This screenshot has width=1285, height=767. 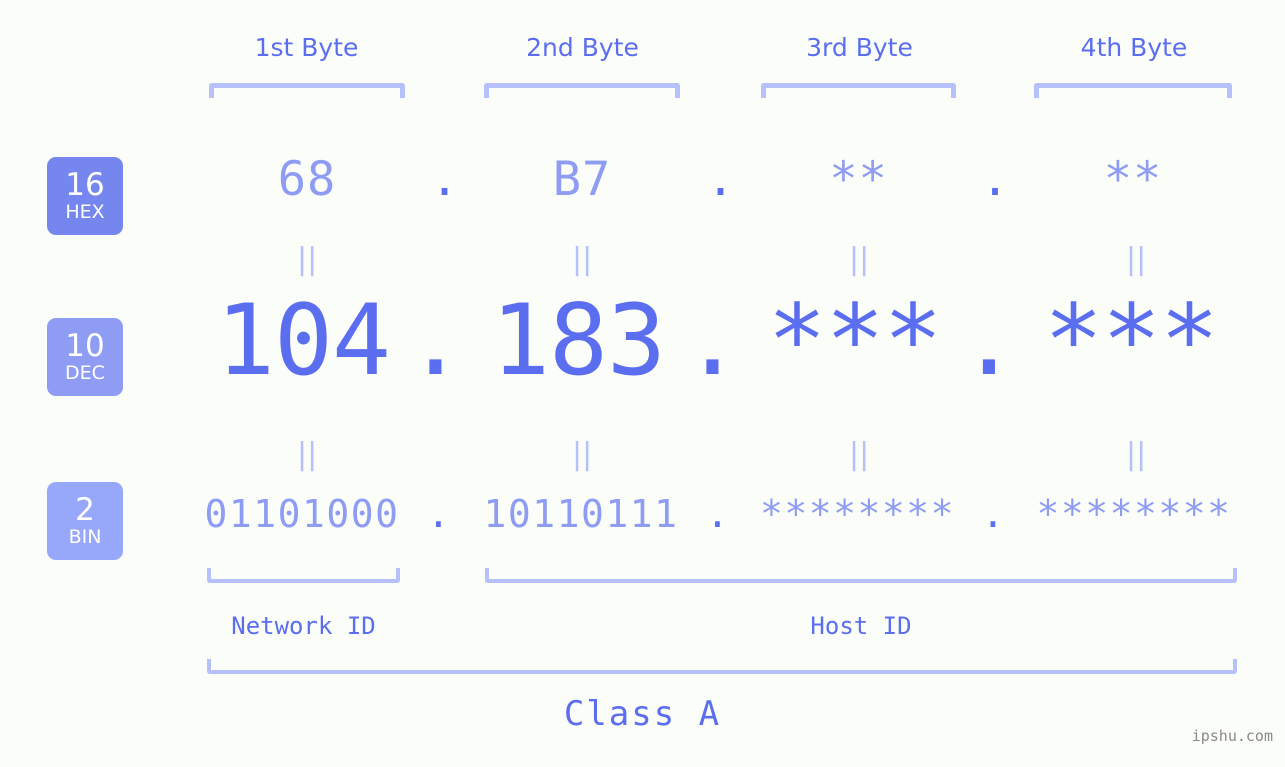 I want to click on hex-byte-2: B7, so click(x=582, y=179).